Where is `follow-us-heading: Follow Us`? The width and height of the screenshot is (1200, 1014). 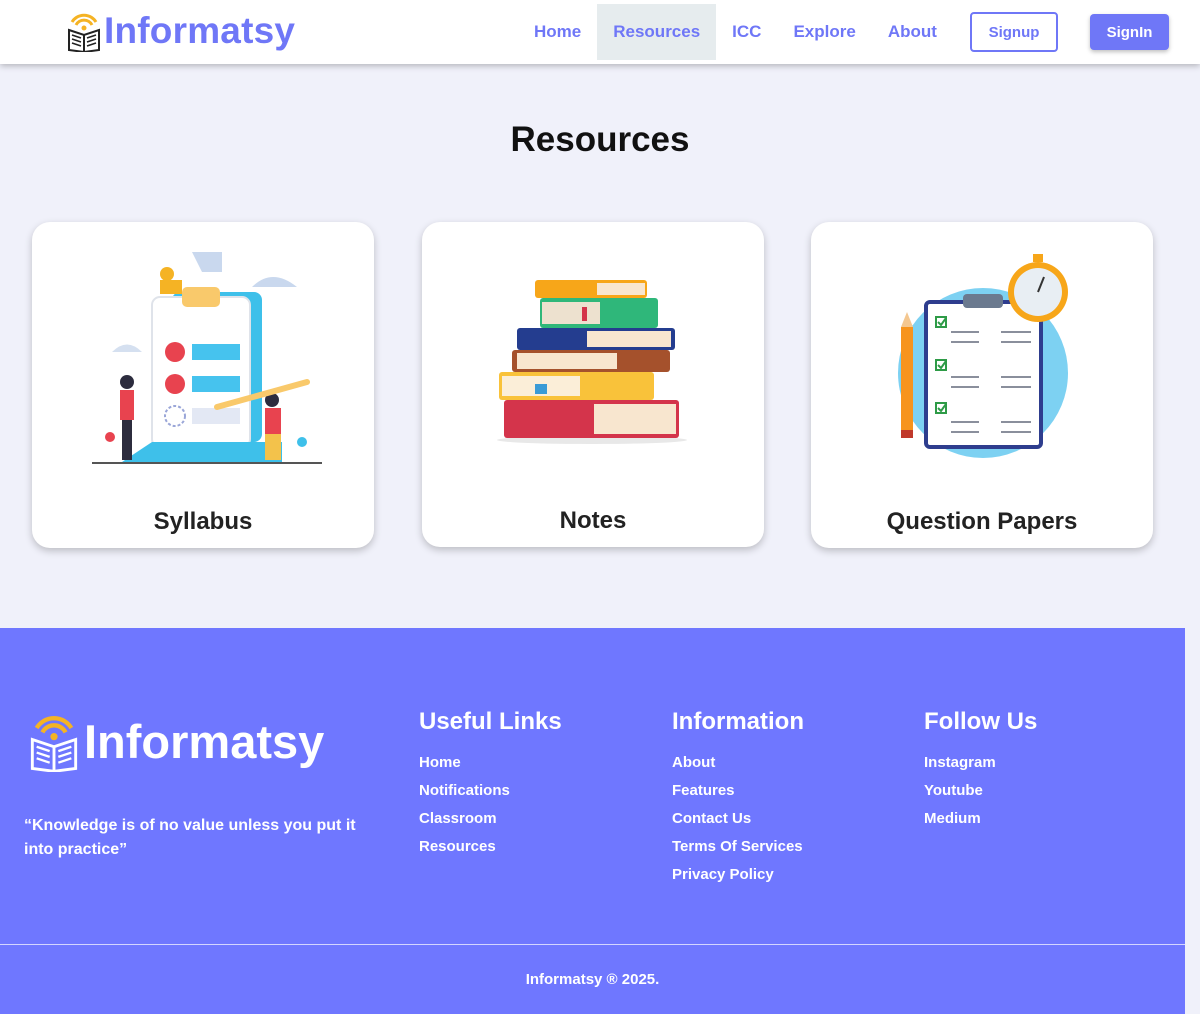
follow-us-heading: Follow Us is located at coordinates (981, 721).